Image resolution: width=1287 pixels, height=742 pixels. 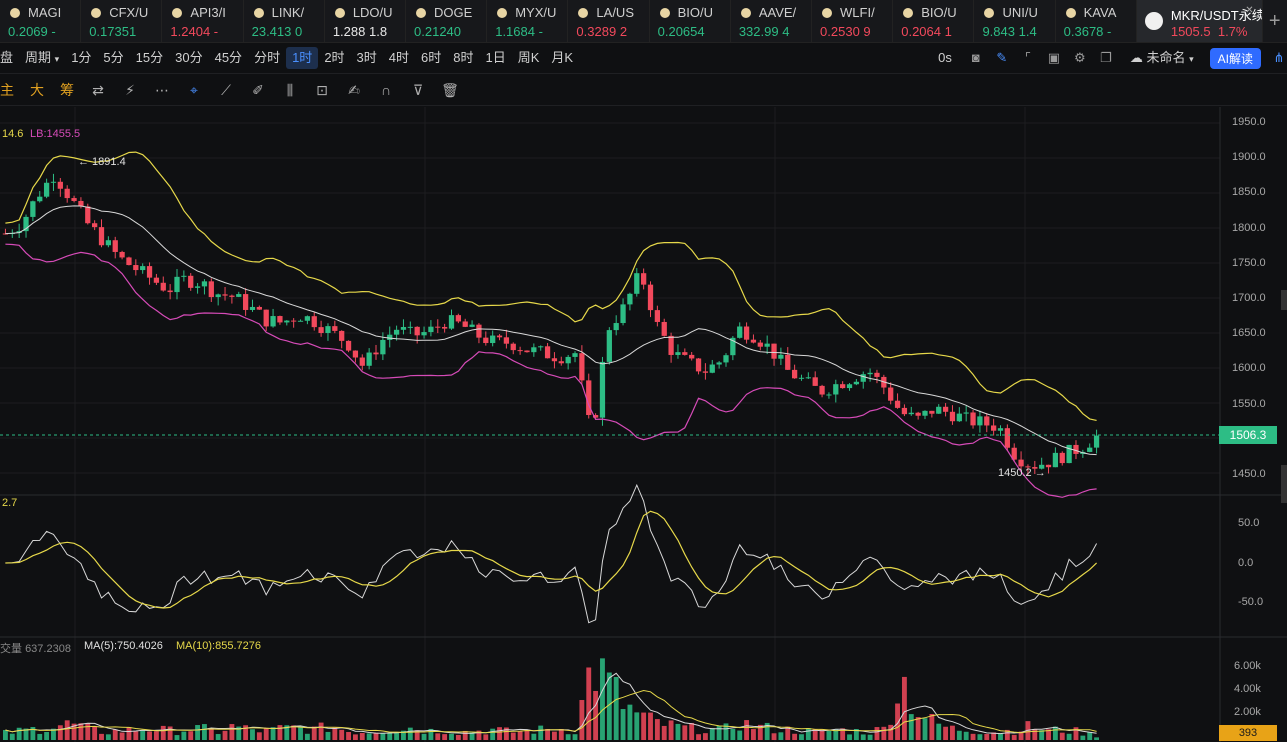 I want to click on volume-tick: 2.00k, so click(x=1247, y=712).